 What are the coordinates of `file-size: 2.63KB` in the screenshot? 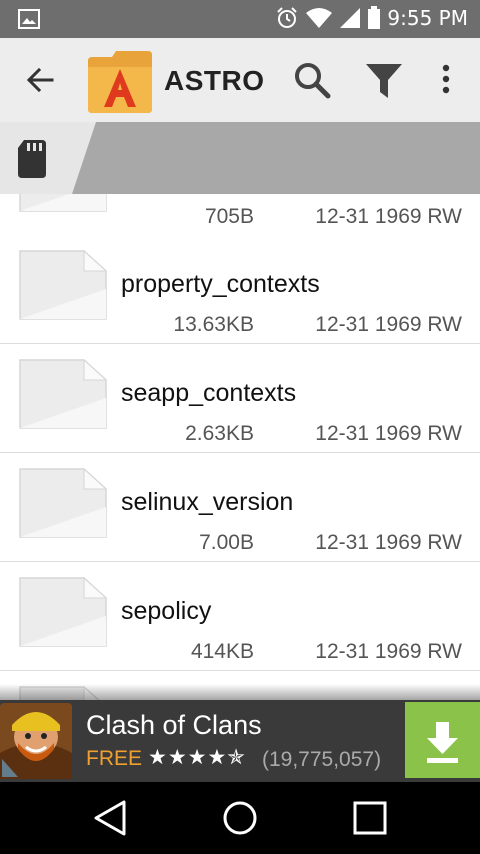 It's located at (219, 433).